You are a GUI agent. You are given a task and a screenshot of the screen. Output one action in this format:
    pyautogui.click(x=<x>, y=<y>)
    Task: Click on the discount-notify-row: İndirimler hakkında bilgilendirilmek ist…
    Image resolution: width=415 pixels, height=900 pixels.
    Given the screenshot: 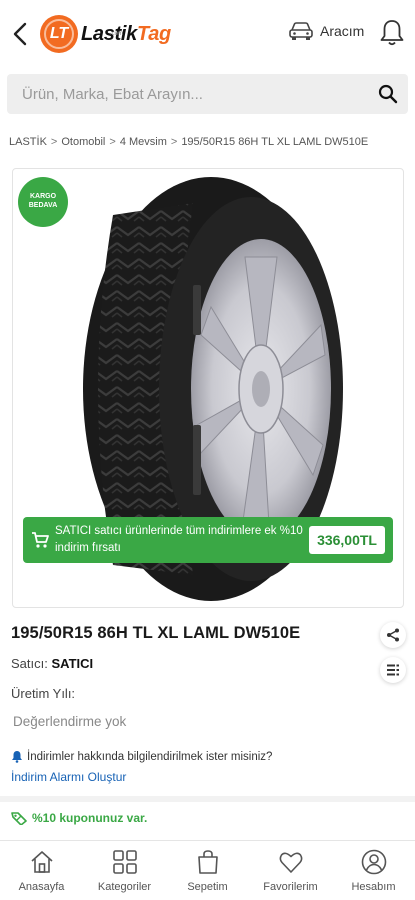 What is the action you would take?
    pyautogui.click(x=141, y=756)
    